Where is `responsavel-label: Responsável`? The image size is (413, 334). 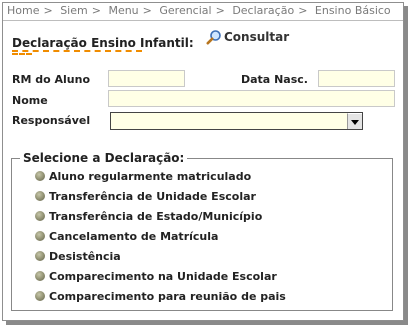
responsavel-label: Responsável is located at coordinates (51, 120).